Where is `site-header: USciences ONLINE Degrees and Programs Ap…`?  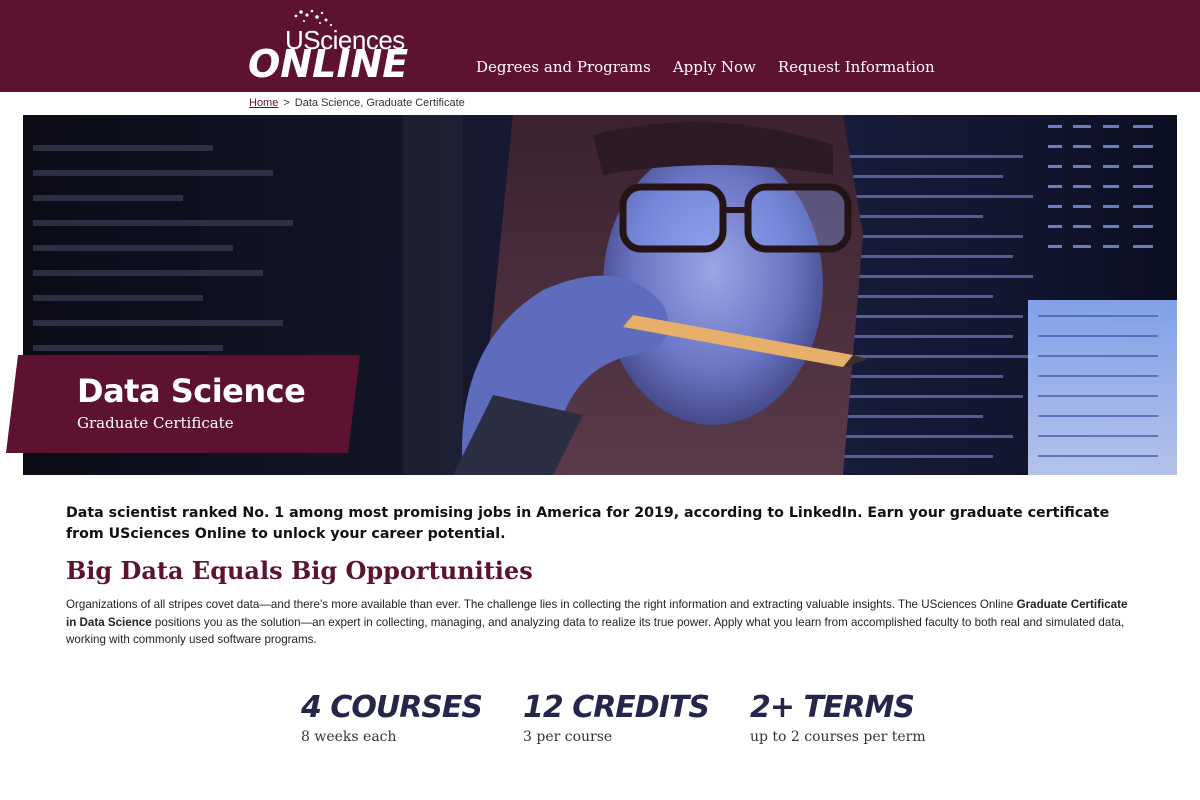
site-header: USciences ONLINE Degrees and Programs Ap… is located at coordinates (600, 46).